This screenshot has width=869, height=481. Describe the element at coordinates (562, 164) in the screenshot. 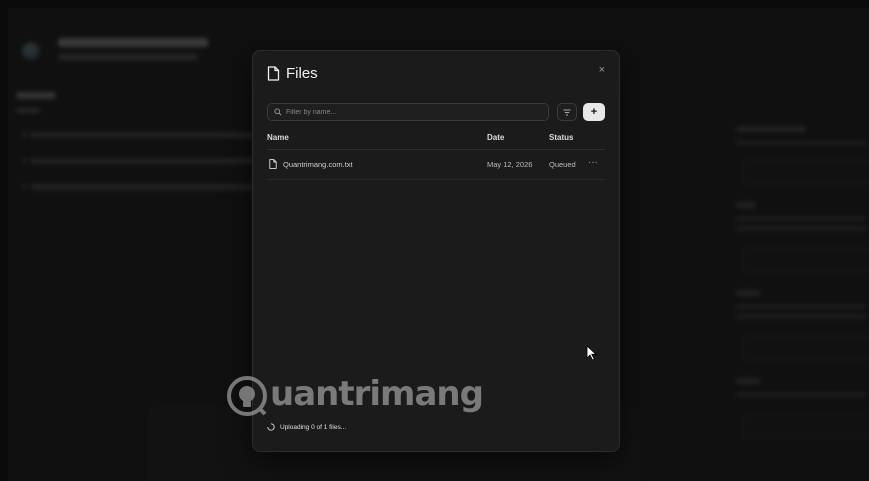

I see `file-status: Queued` at that location.